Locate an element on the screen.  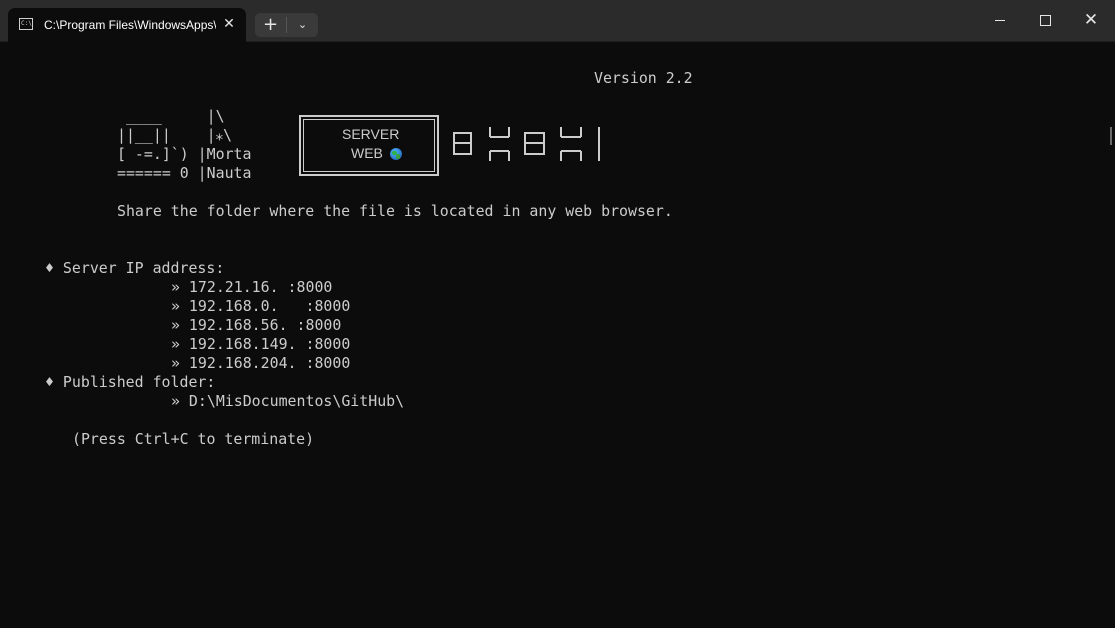
terminal-icon: C:\ is located at coordinates (26, 24).